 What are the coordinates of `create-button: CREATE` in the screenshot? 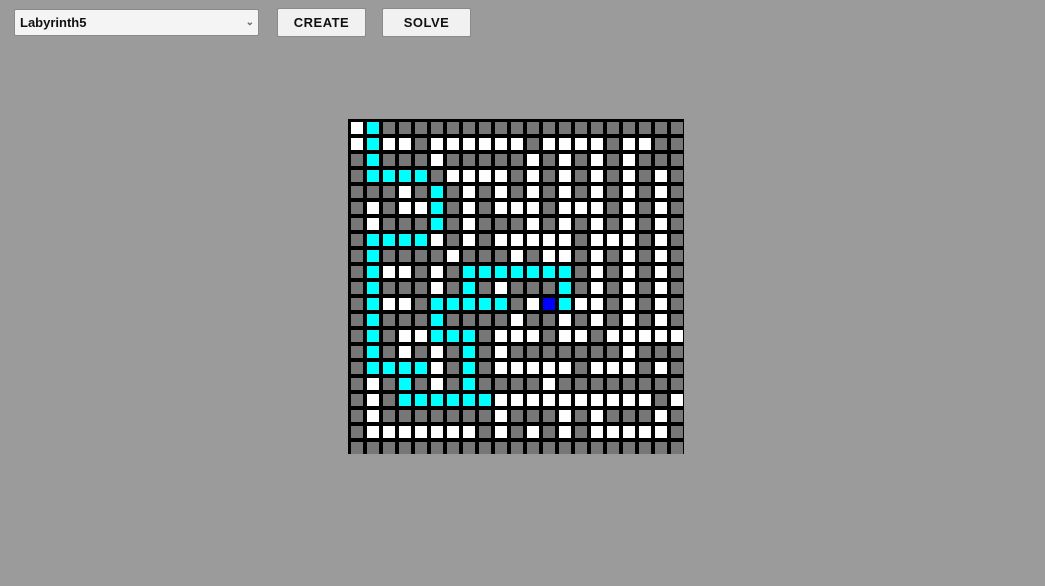 It's located at (321, 22).